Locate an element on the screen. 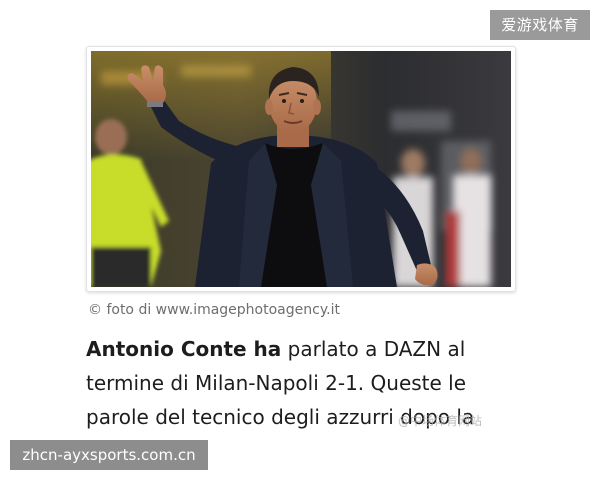 This screenshot has height=480, width=600. article-line-1: Antonio Conte ha parlato a DAZN al is located at coordinates (306, 349).